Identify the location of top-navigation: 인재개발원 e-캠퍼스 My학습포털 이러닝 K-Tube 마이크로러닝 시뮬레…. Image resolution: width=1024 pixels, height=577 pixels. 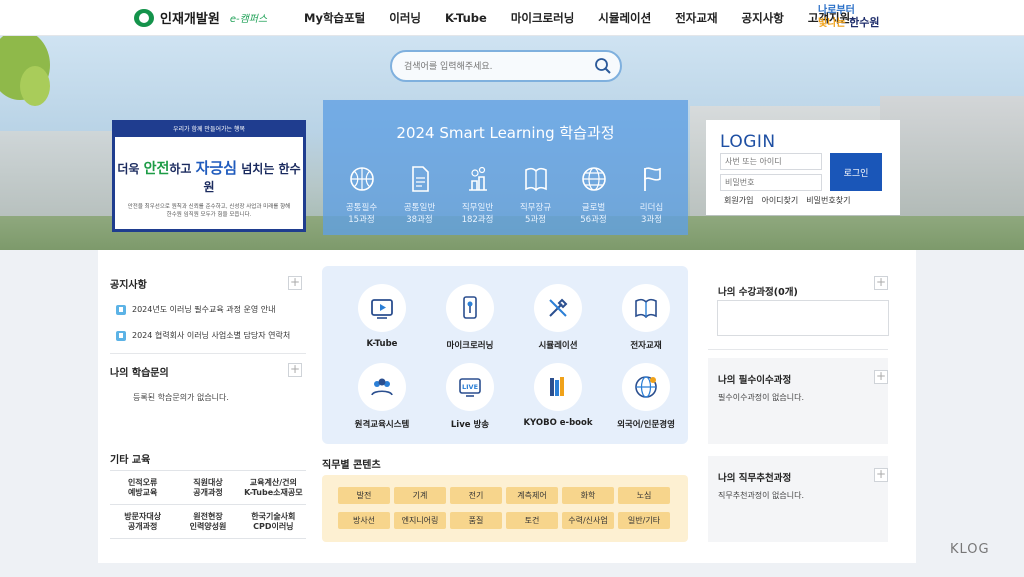
(512, 18).